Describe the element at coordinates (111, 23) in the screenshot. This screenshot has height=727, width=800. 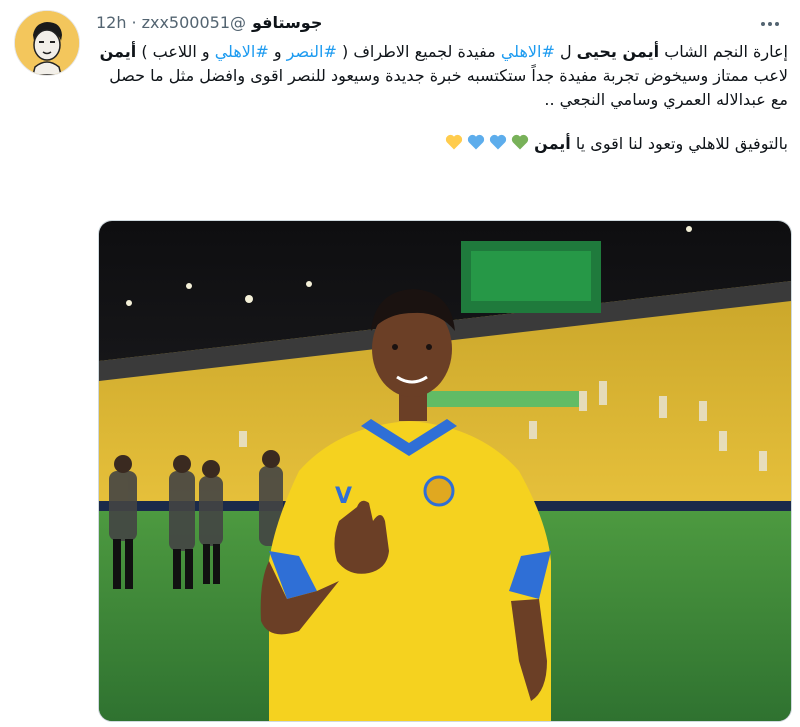
I see `timestamp: 12h` at that location.